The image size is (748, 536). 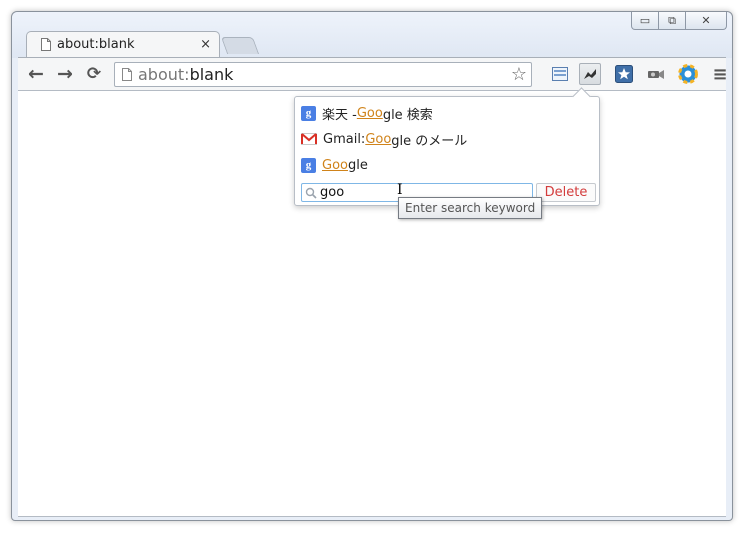 What do you see at coordinates (164, 74) in the screenshot?
I see `url-scheme: about:` at bounding box center [164, 74].